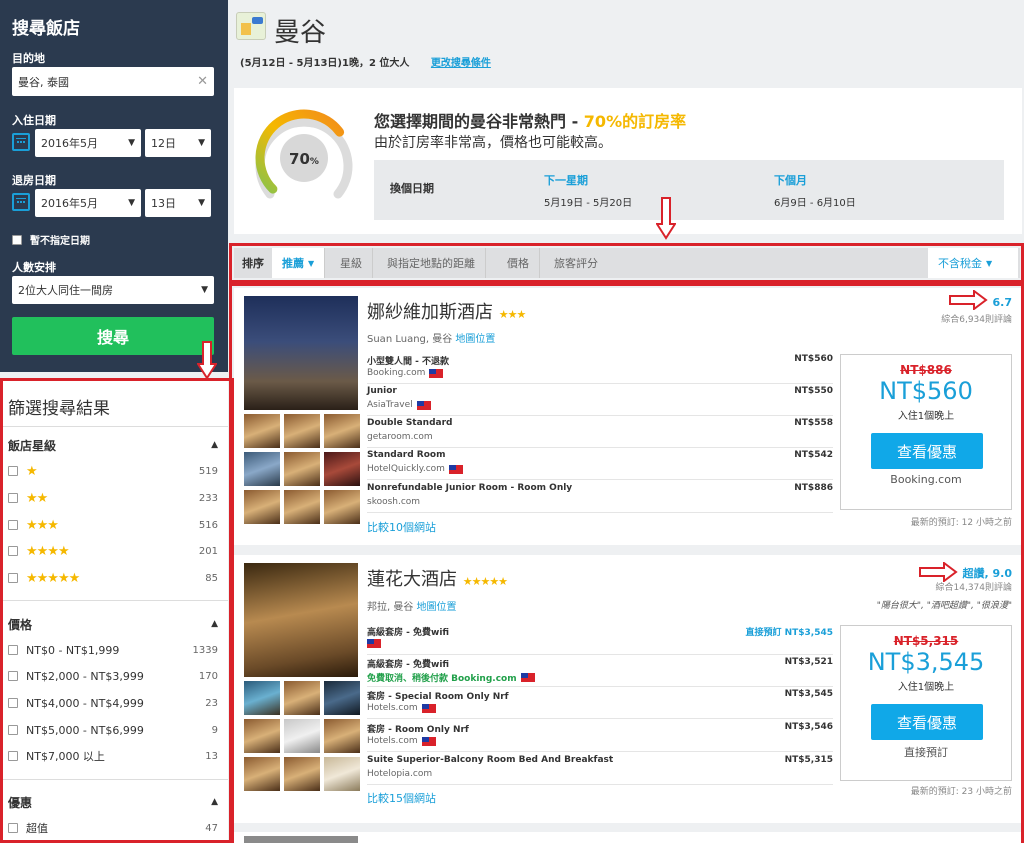  Describe the element at coordinates (461, 63) in the screenshot. I see `change-search-link: 更改搜尋條件` at that location.